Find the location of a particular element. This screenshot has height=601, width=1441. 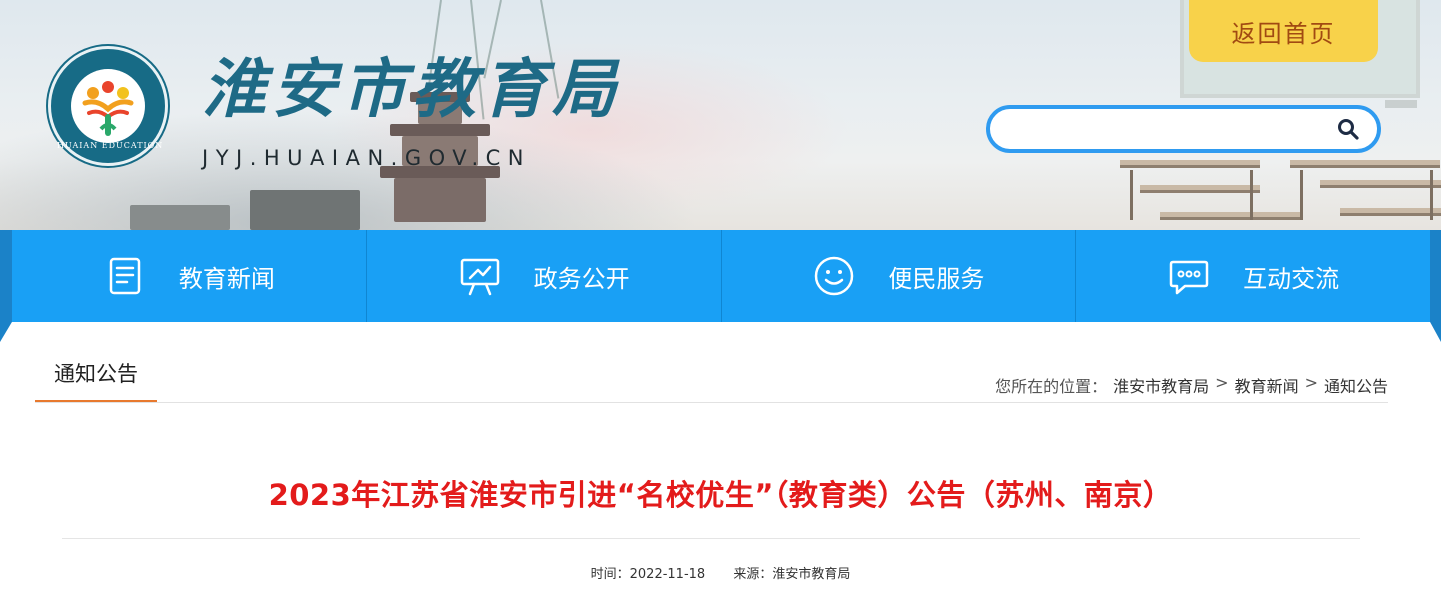

article-divider is located at coordinates (711, 538).